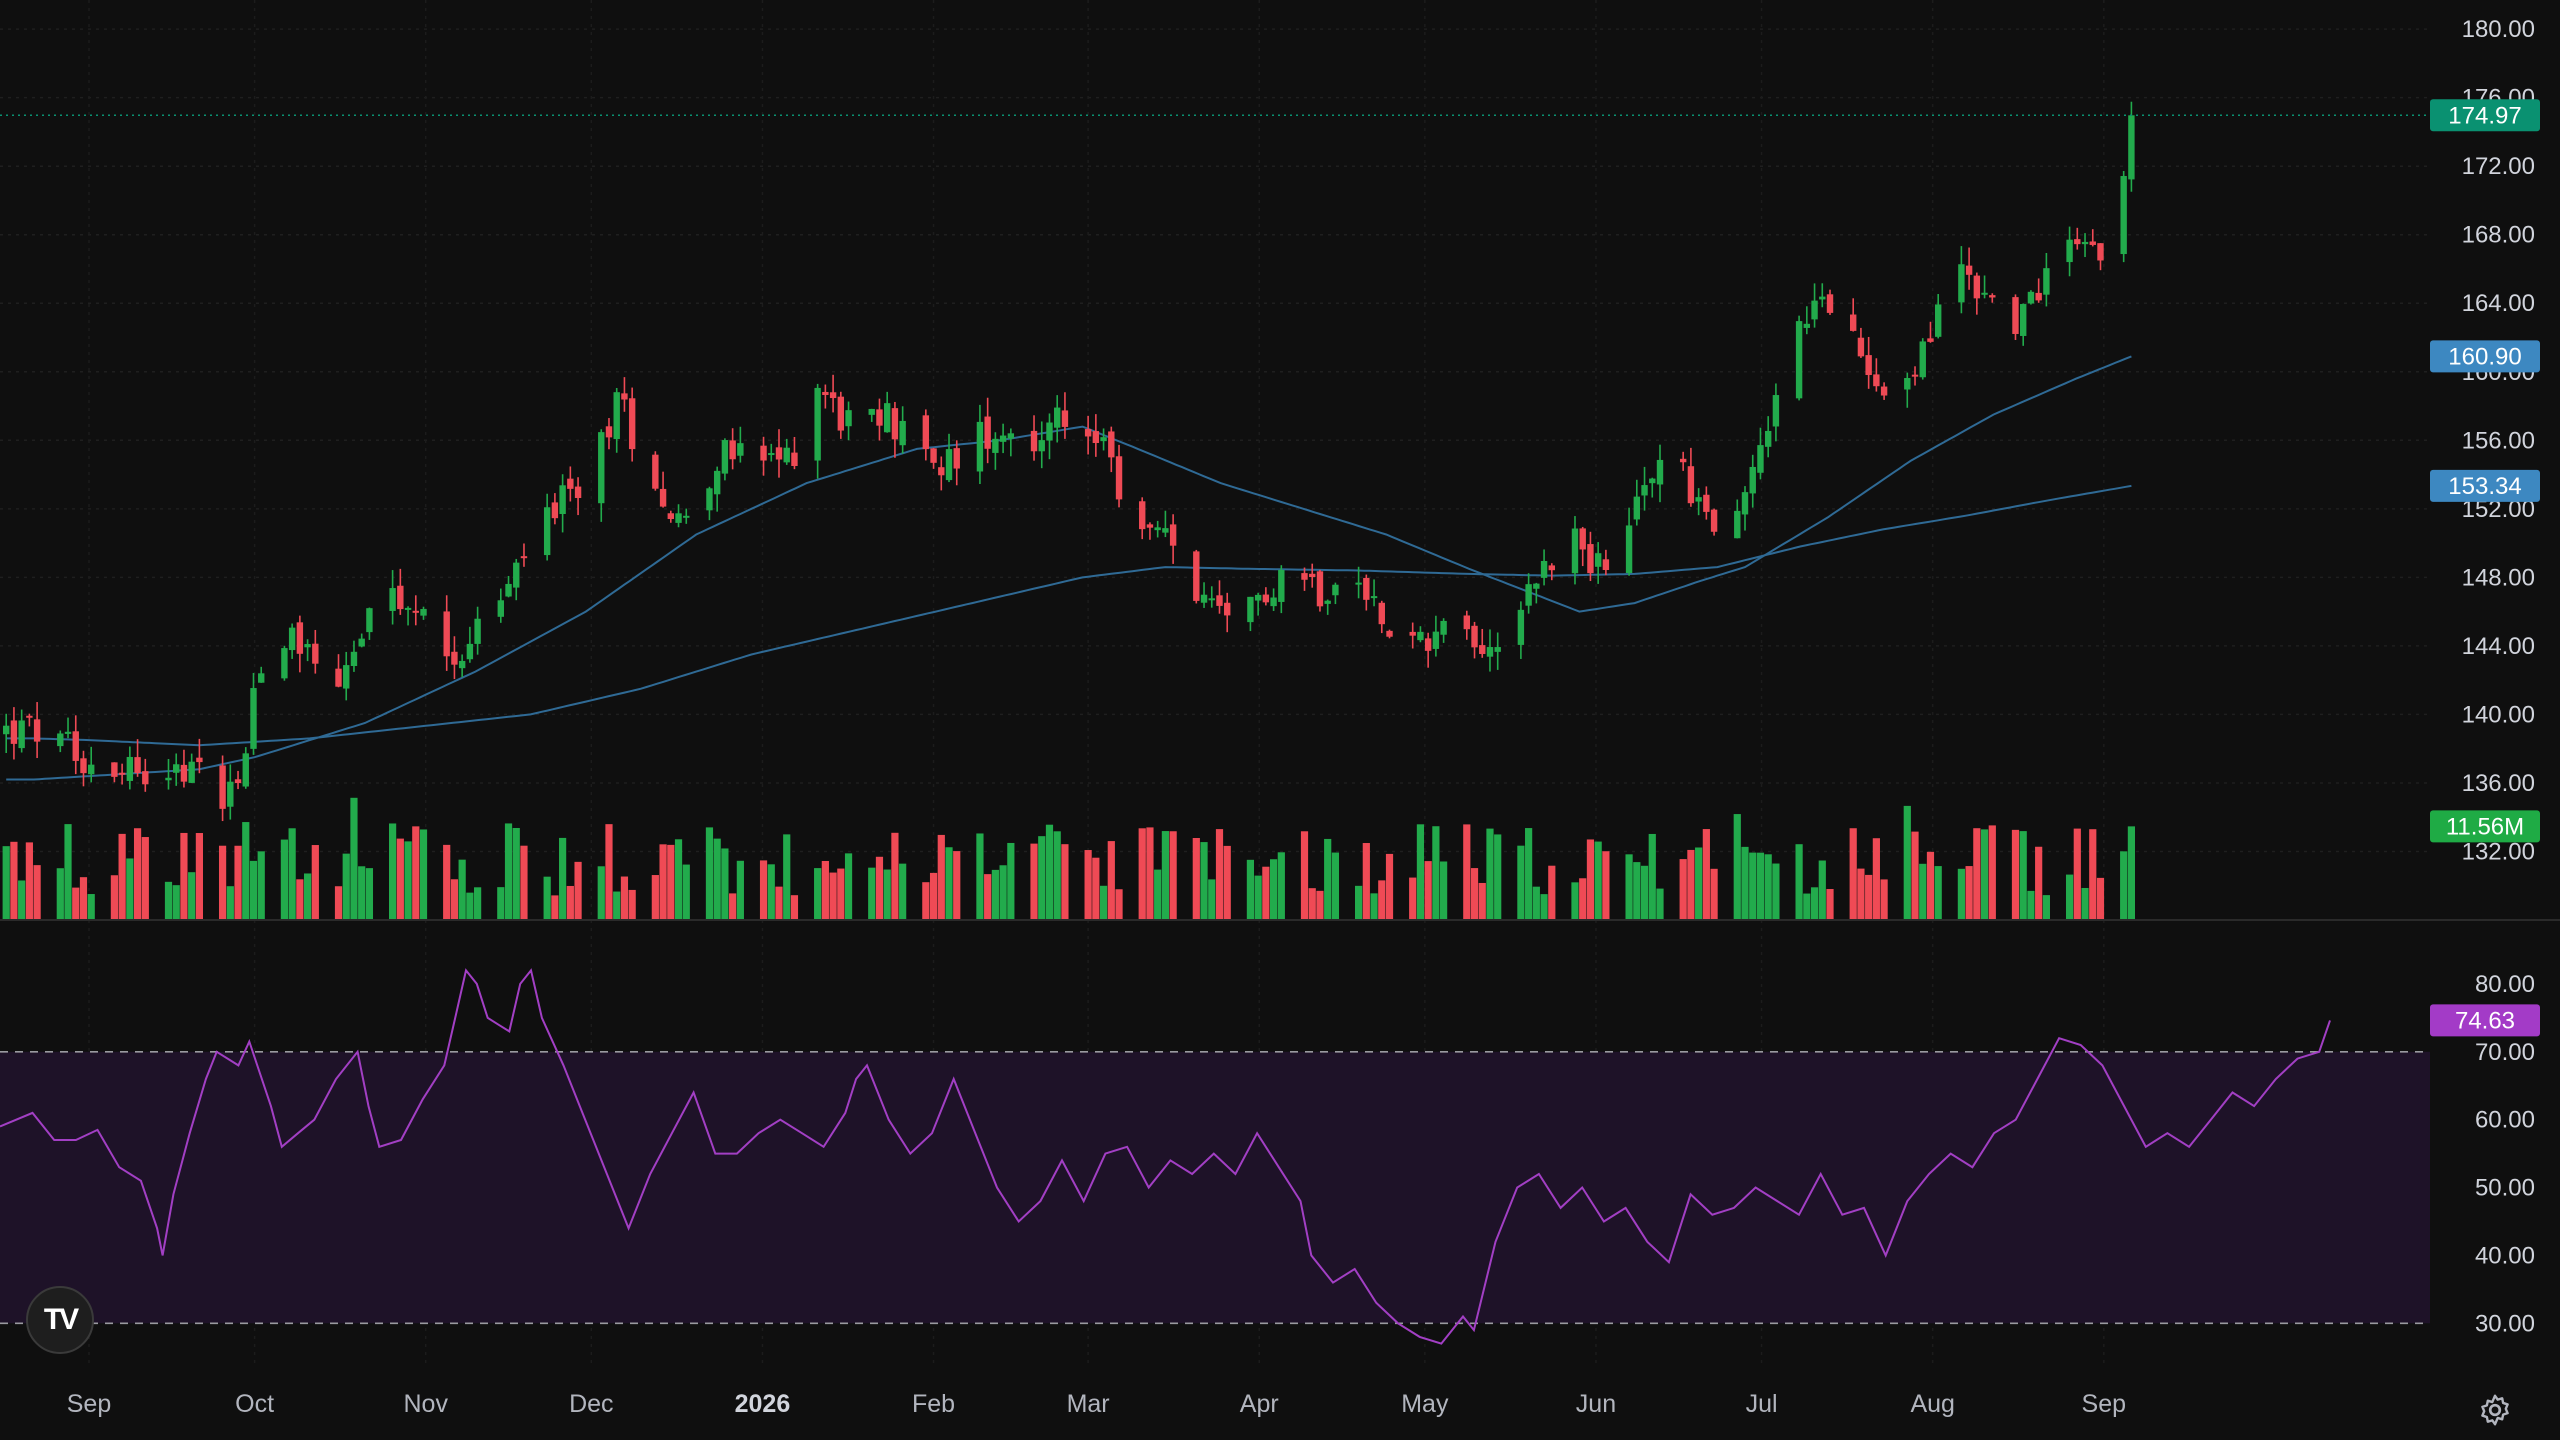 This screenshot has height=1440, width=2560. I want to click on time-tick-label: Aug, so click(1932, 1404).